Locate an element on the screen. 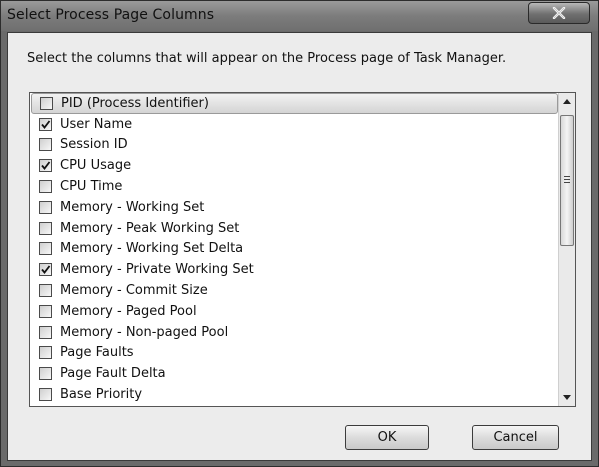 The width and height of the screenshot is (599, 467). list-item-label: CPU Usage is located at coordinates (96, 166).